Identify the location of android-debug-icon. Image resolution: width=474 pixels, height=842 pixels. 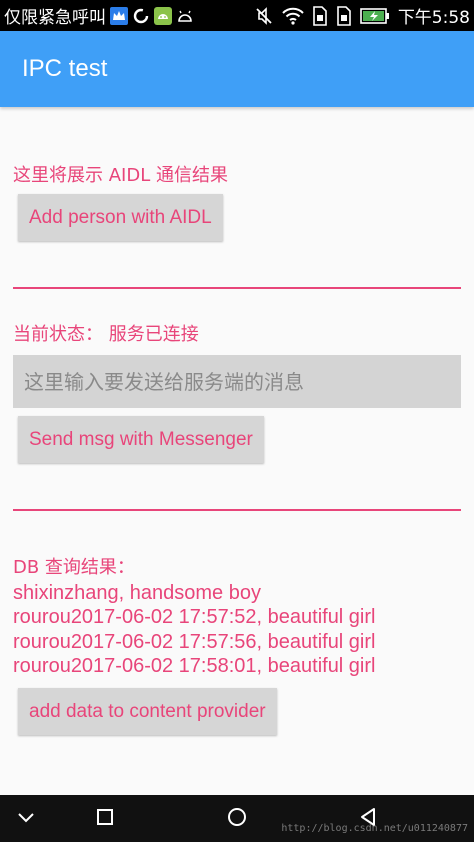
(185, 16).